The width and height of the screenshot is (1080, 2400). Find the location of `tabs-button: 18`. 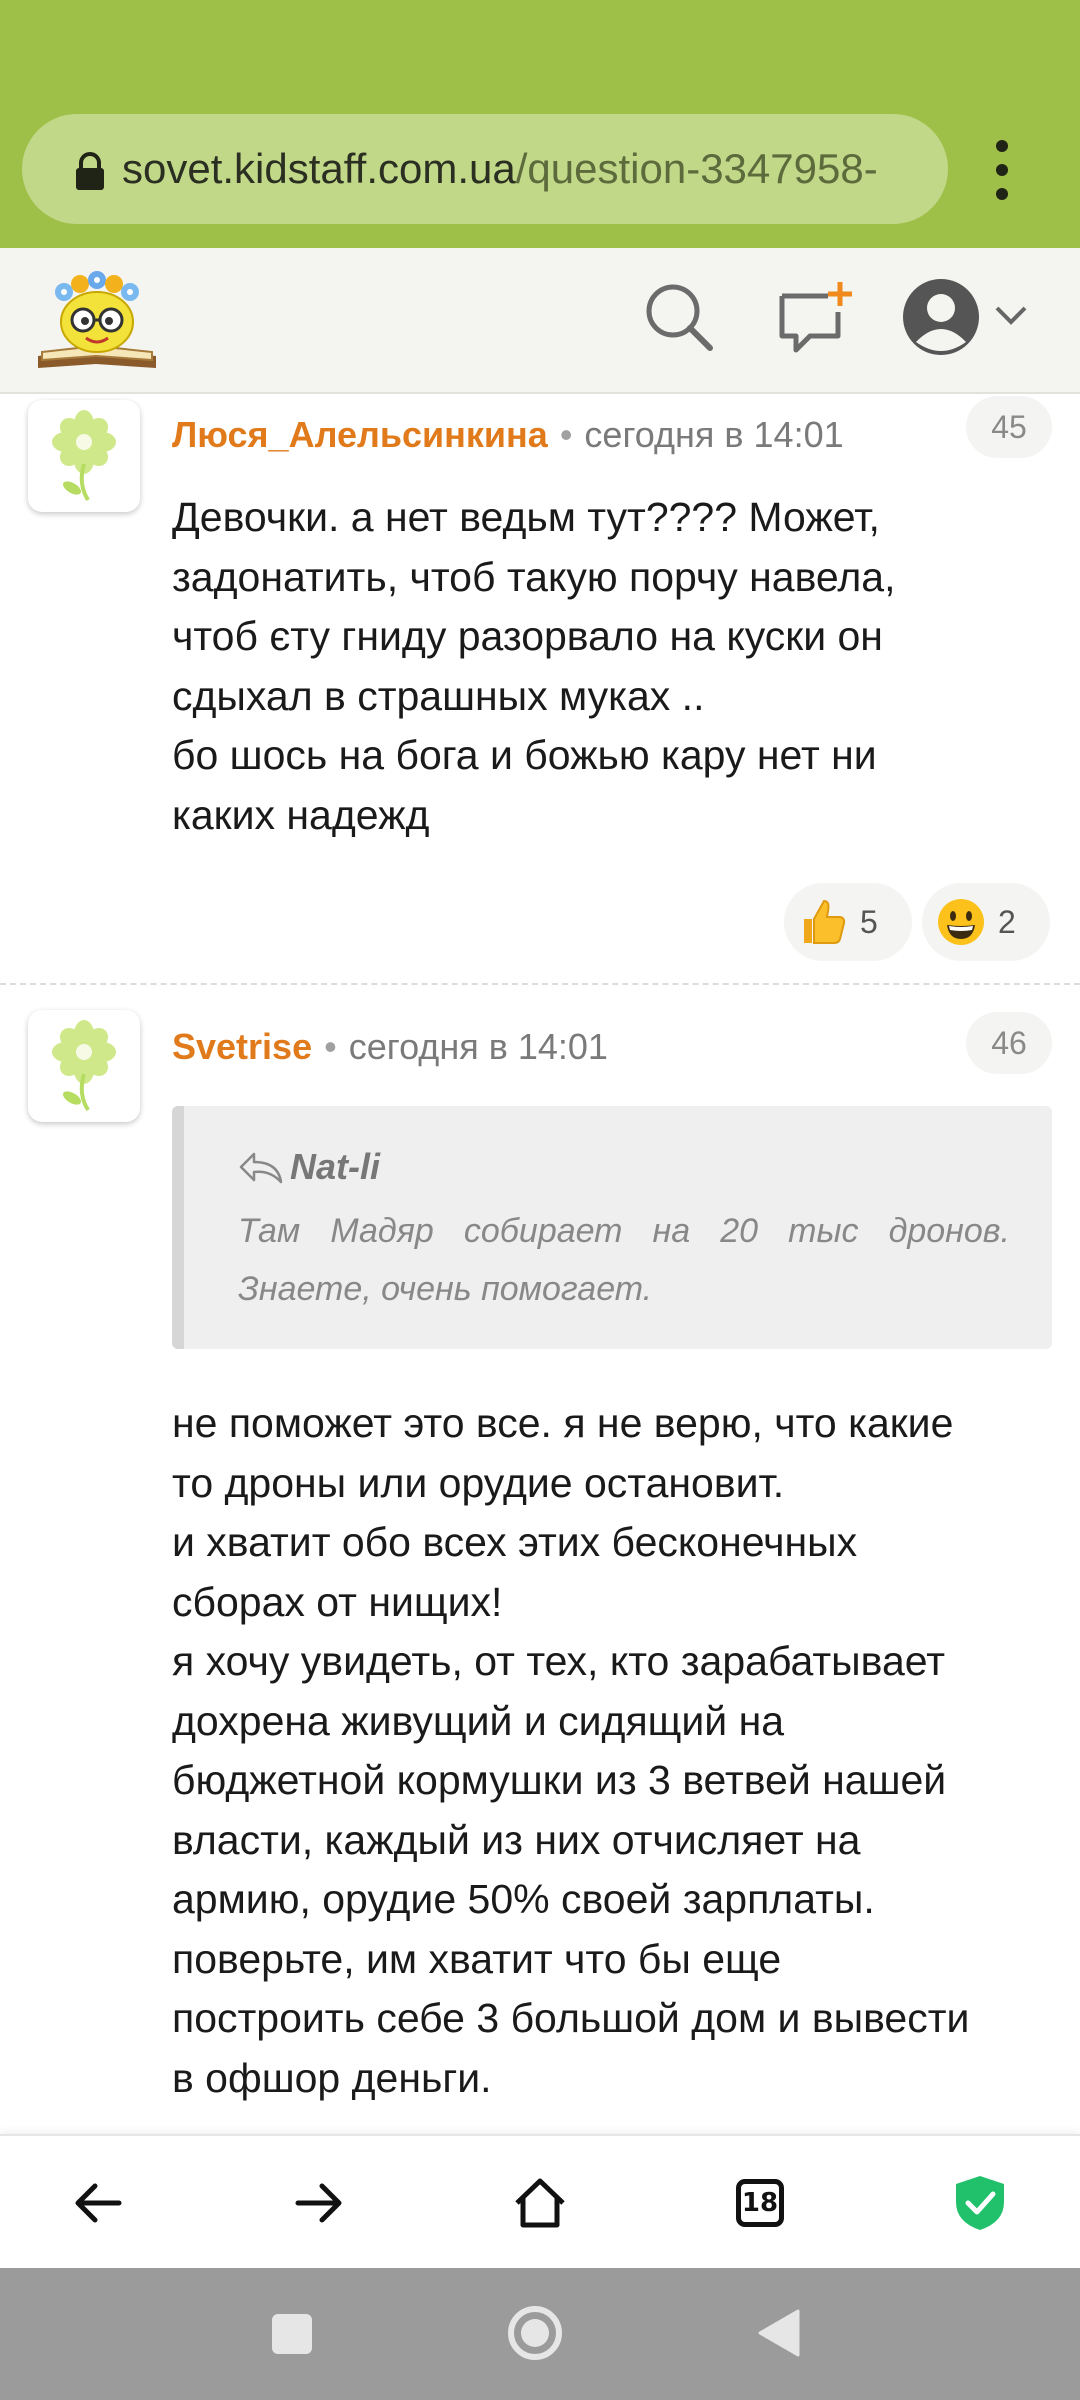

tabs-button: 18 is located at coordinates (760, 2203).